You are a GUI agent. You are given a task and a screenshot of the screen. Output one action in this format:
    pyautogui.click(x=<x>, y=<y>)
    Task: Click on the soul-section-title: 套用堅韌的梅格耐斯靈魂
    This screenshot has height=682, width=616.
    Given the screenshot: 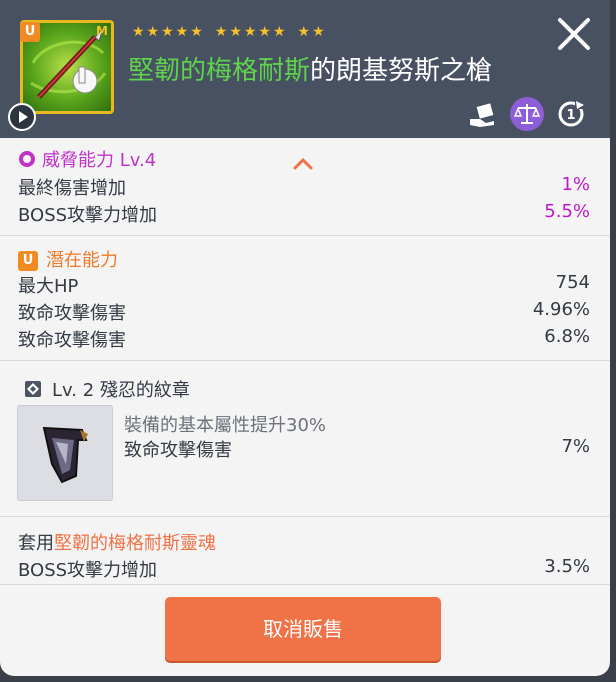 What is the action you would take?
    pyautogui.click(x=117, y=542)
    